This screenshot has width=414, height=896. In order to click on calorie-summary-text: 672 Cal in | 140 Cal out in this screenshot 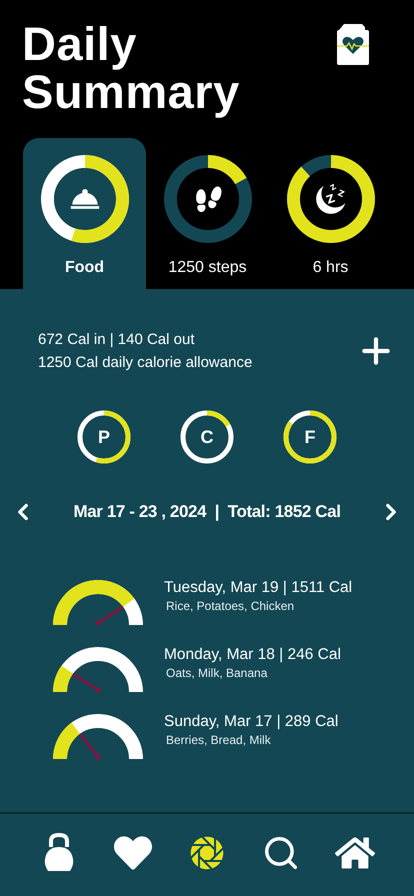, I will do `click(117, 339)`.